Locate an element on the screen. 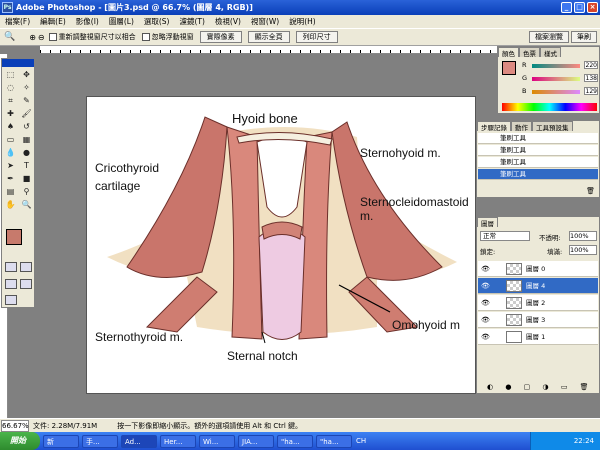  marquee-tool-icon: ⬚ is located at coordinates (10, 75).